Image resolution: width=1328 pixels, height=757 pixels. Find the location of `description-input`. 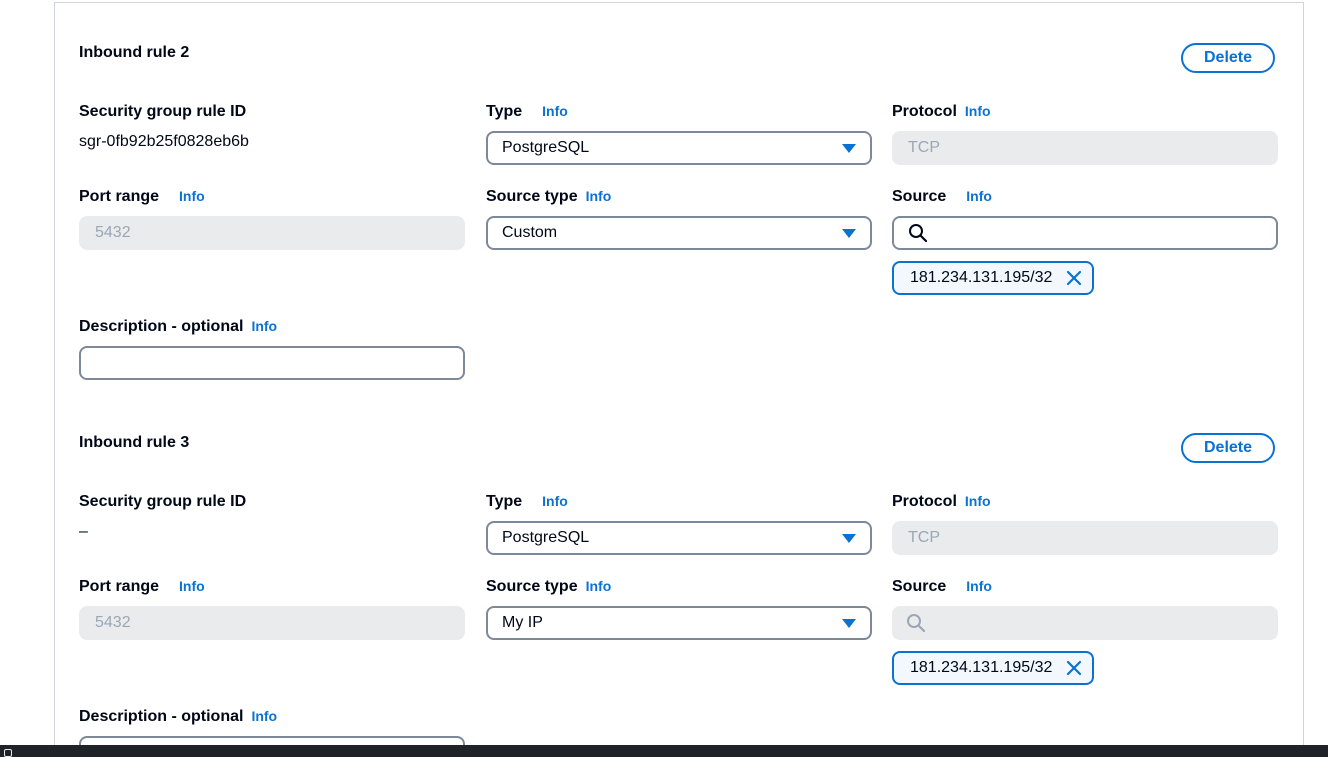

description-input is located at coordinates (272, 363).